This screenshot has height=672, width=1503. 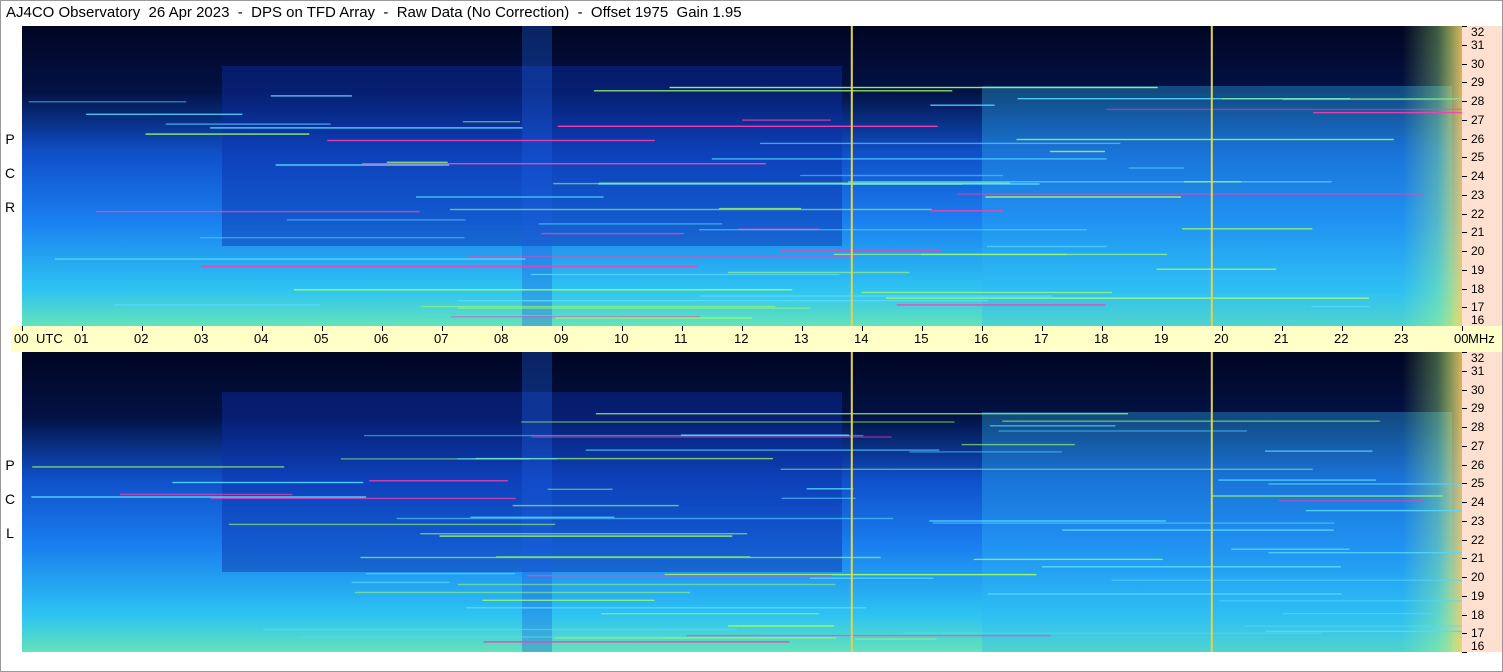 What do you see at coordinates (10, 173) in the screenshot?
I see `panel-label-rcp: P C R` at bounding box center [10, 173].